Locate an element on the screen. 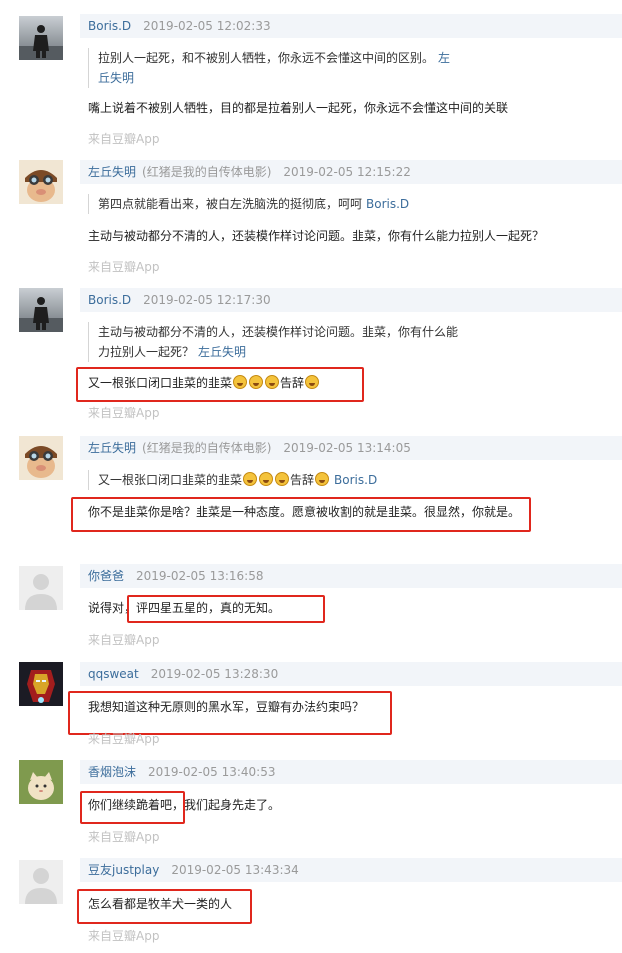 Image resolution: width=622 pixels, height=953 pixels. comment-body: 主动与被动都分不清的人，还装模作样讨论问题。韭菜，你有什么能力拉别人一起死？ is located at coordinates (316, 236).